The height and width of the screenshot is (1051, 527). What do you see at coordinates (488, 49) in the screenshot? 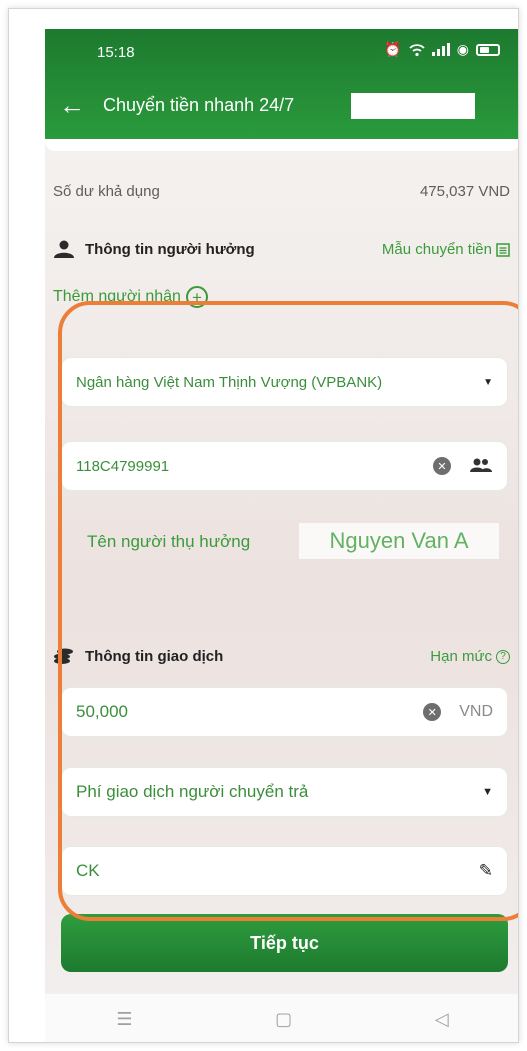
I see `battery-icon` at bounding box center [488, 49].